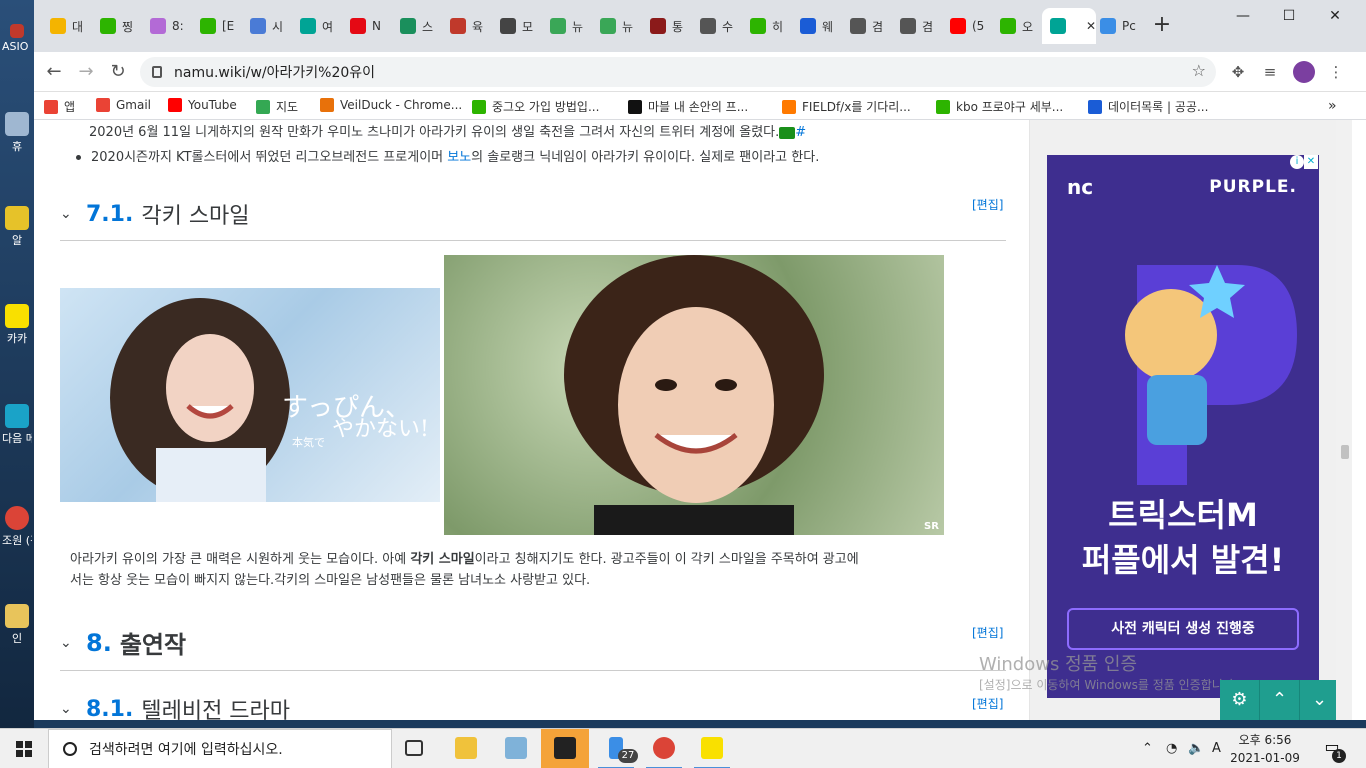  I want to click on bookmark-star-icon: ☆, so click(1199, 70).